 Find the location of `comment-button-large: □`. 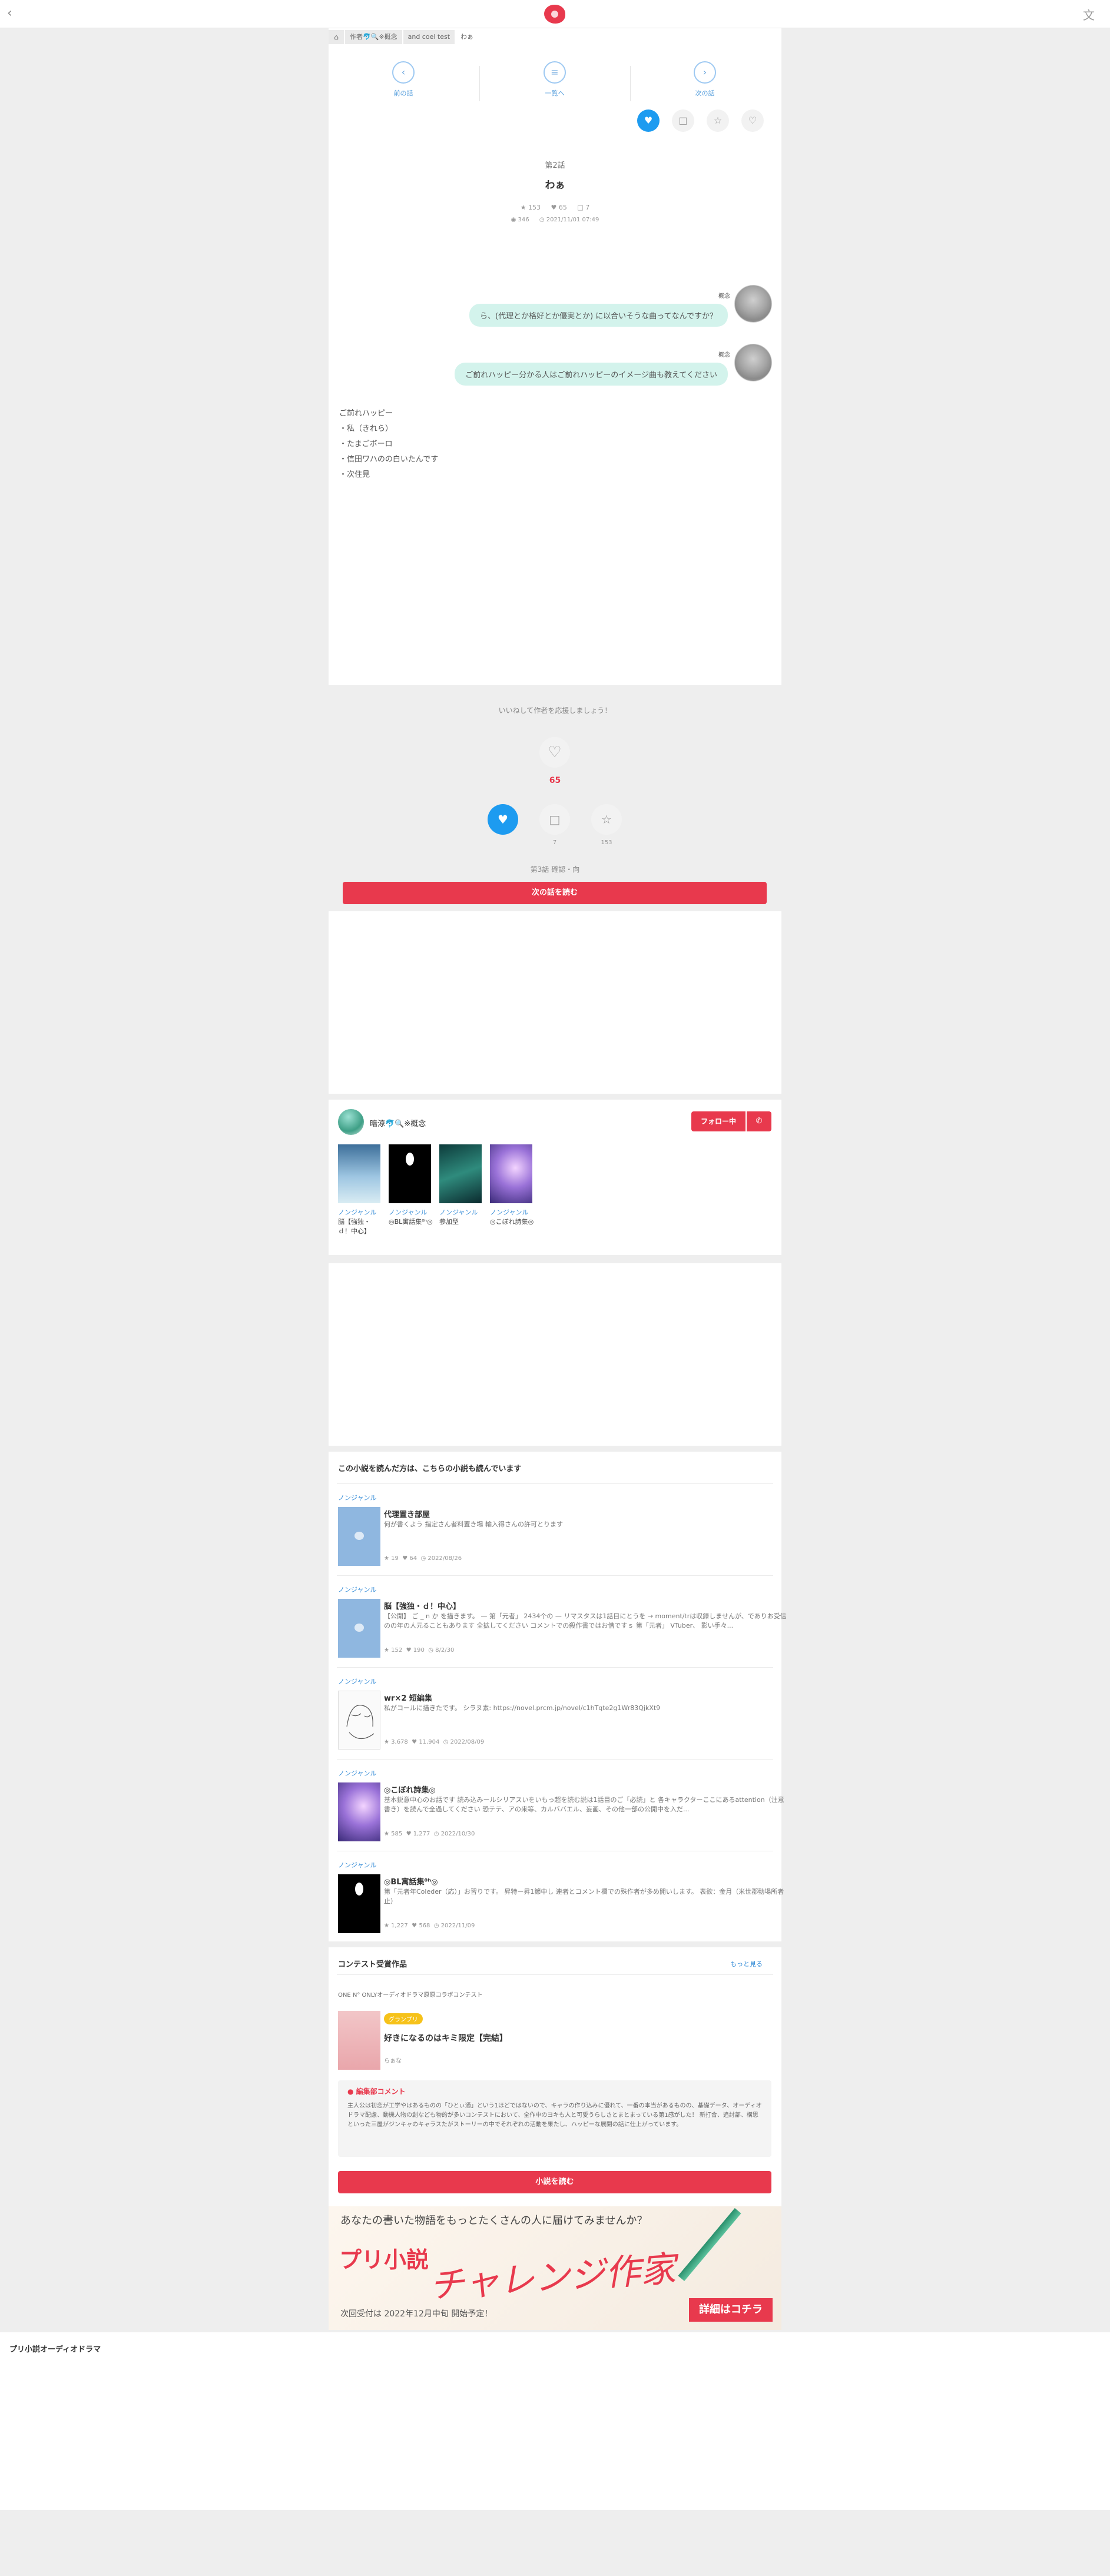

comment-button-large: □ is located at coordinates (554, 819).